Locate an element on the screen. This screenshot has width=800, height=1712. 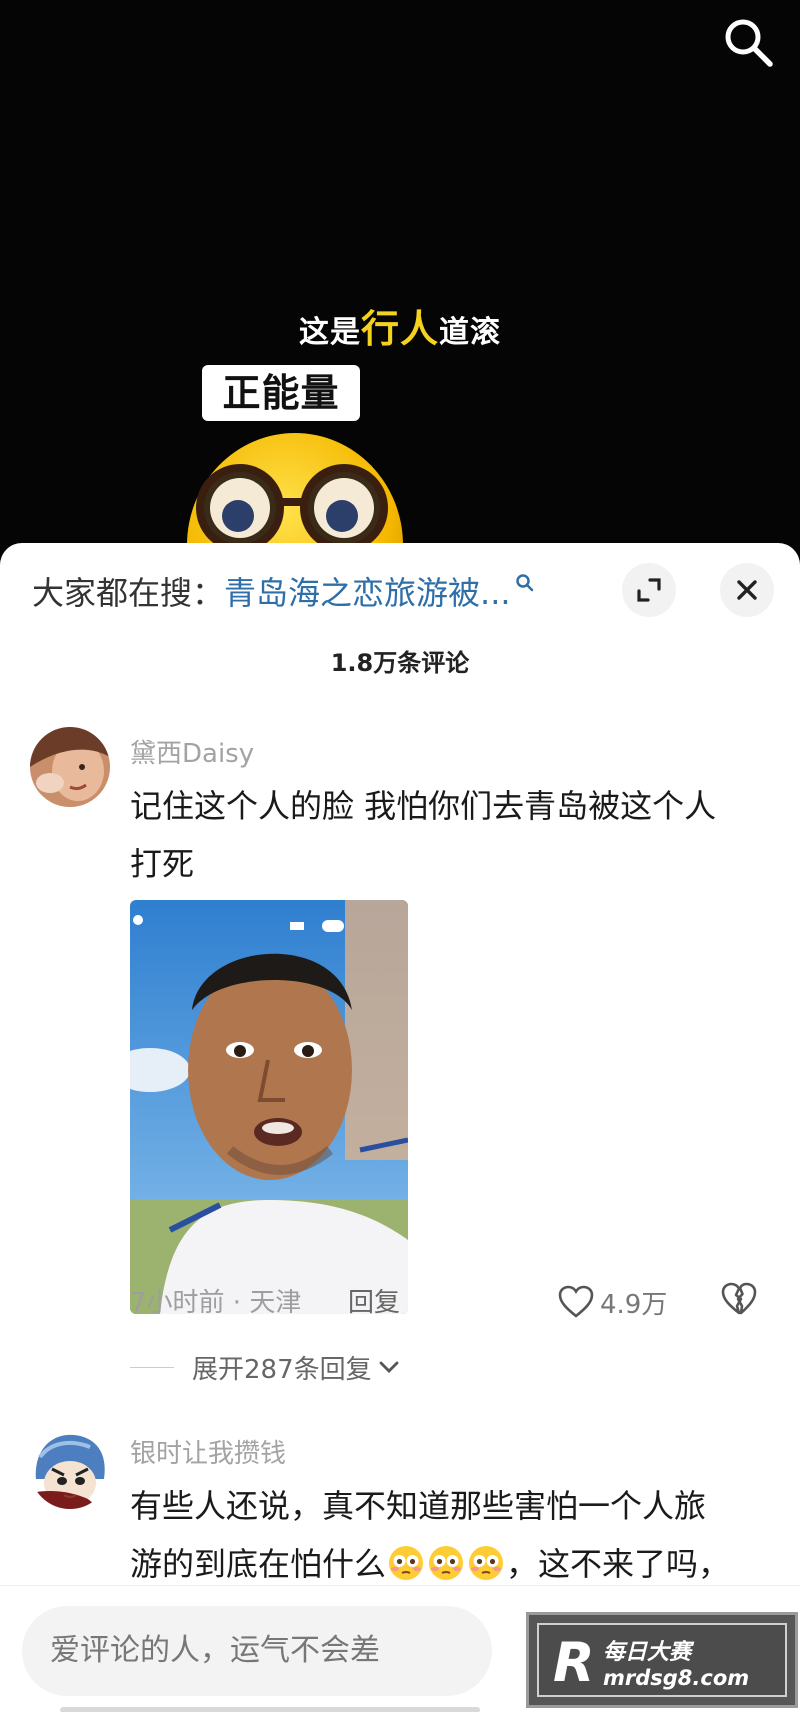
comment-text-line: 记住这个人的脸 我怕你们去青岛被这个人 is located at coordinates (423, 806).